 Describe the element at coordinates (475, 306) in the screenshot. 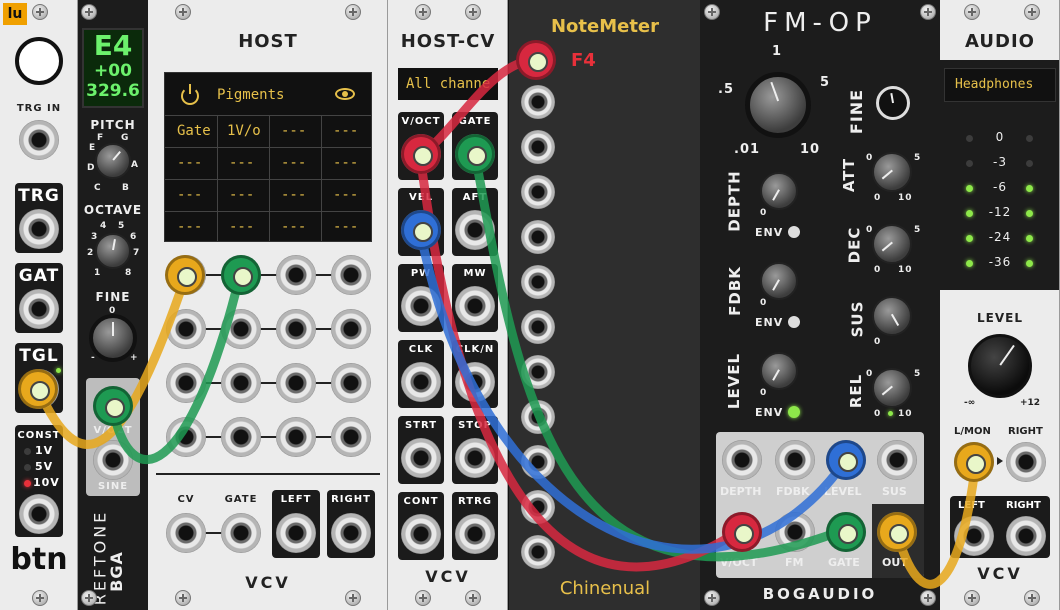

I see `mw-out-jack` at that location.